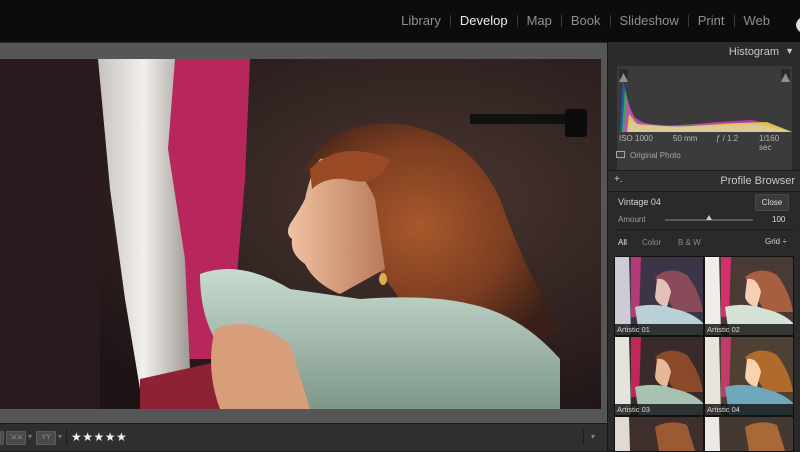 The height and width of the screenshot is (452, 800). What do you see at coordinates (785, 73) in the screenshot?
I see `highlight-clipping-icon` at bounding box center [785, 73].